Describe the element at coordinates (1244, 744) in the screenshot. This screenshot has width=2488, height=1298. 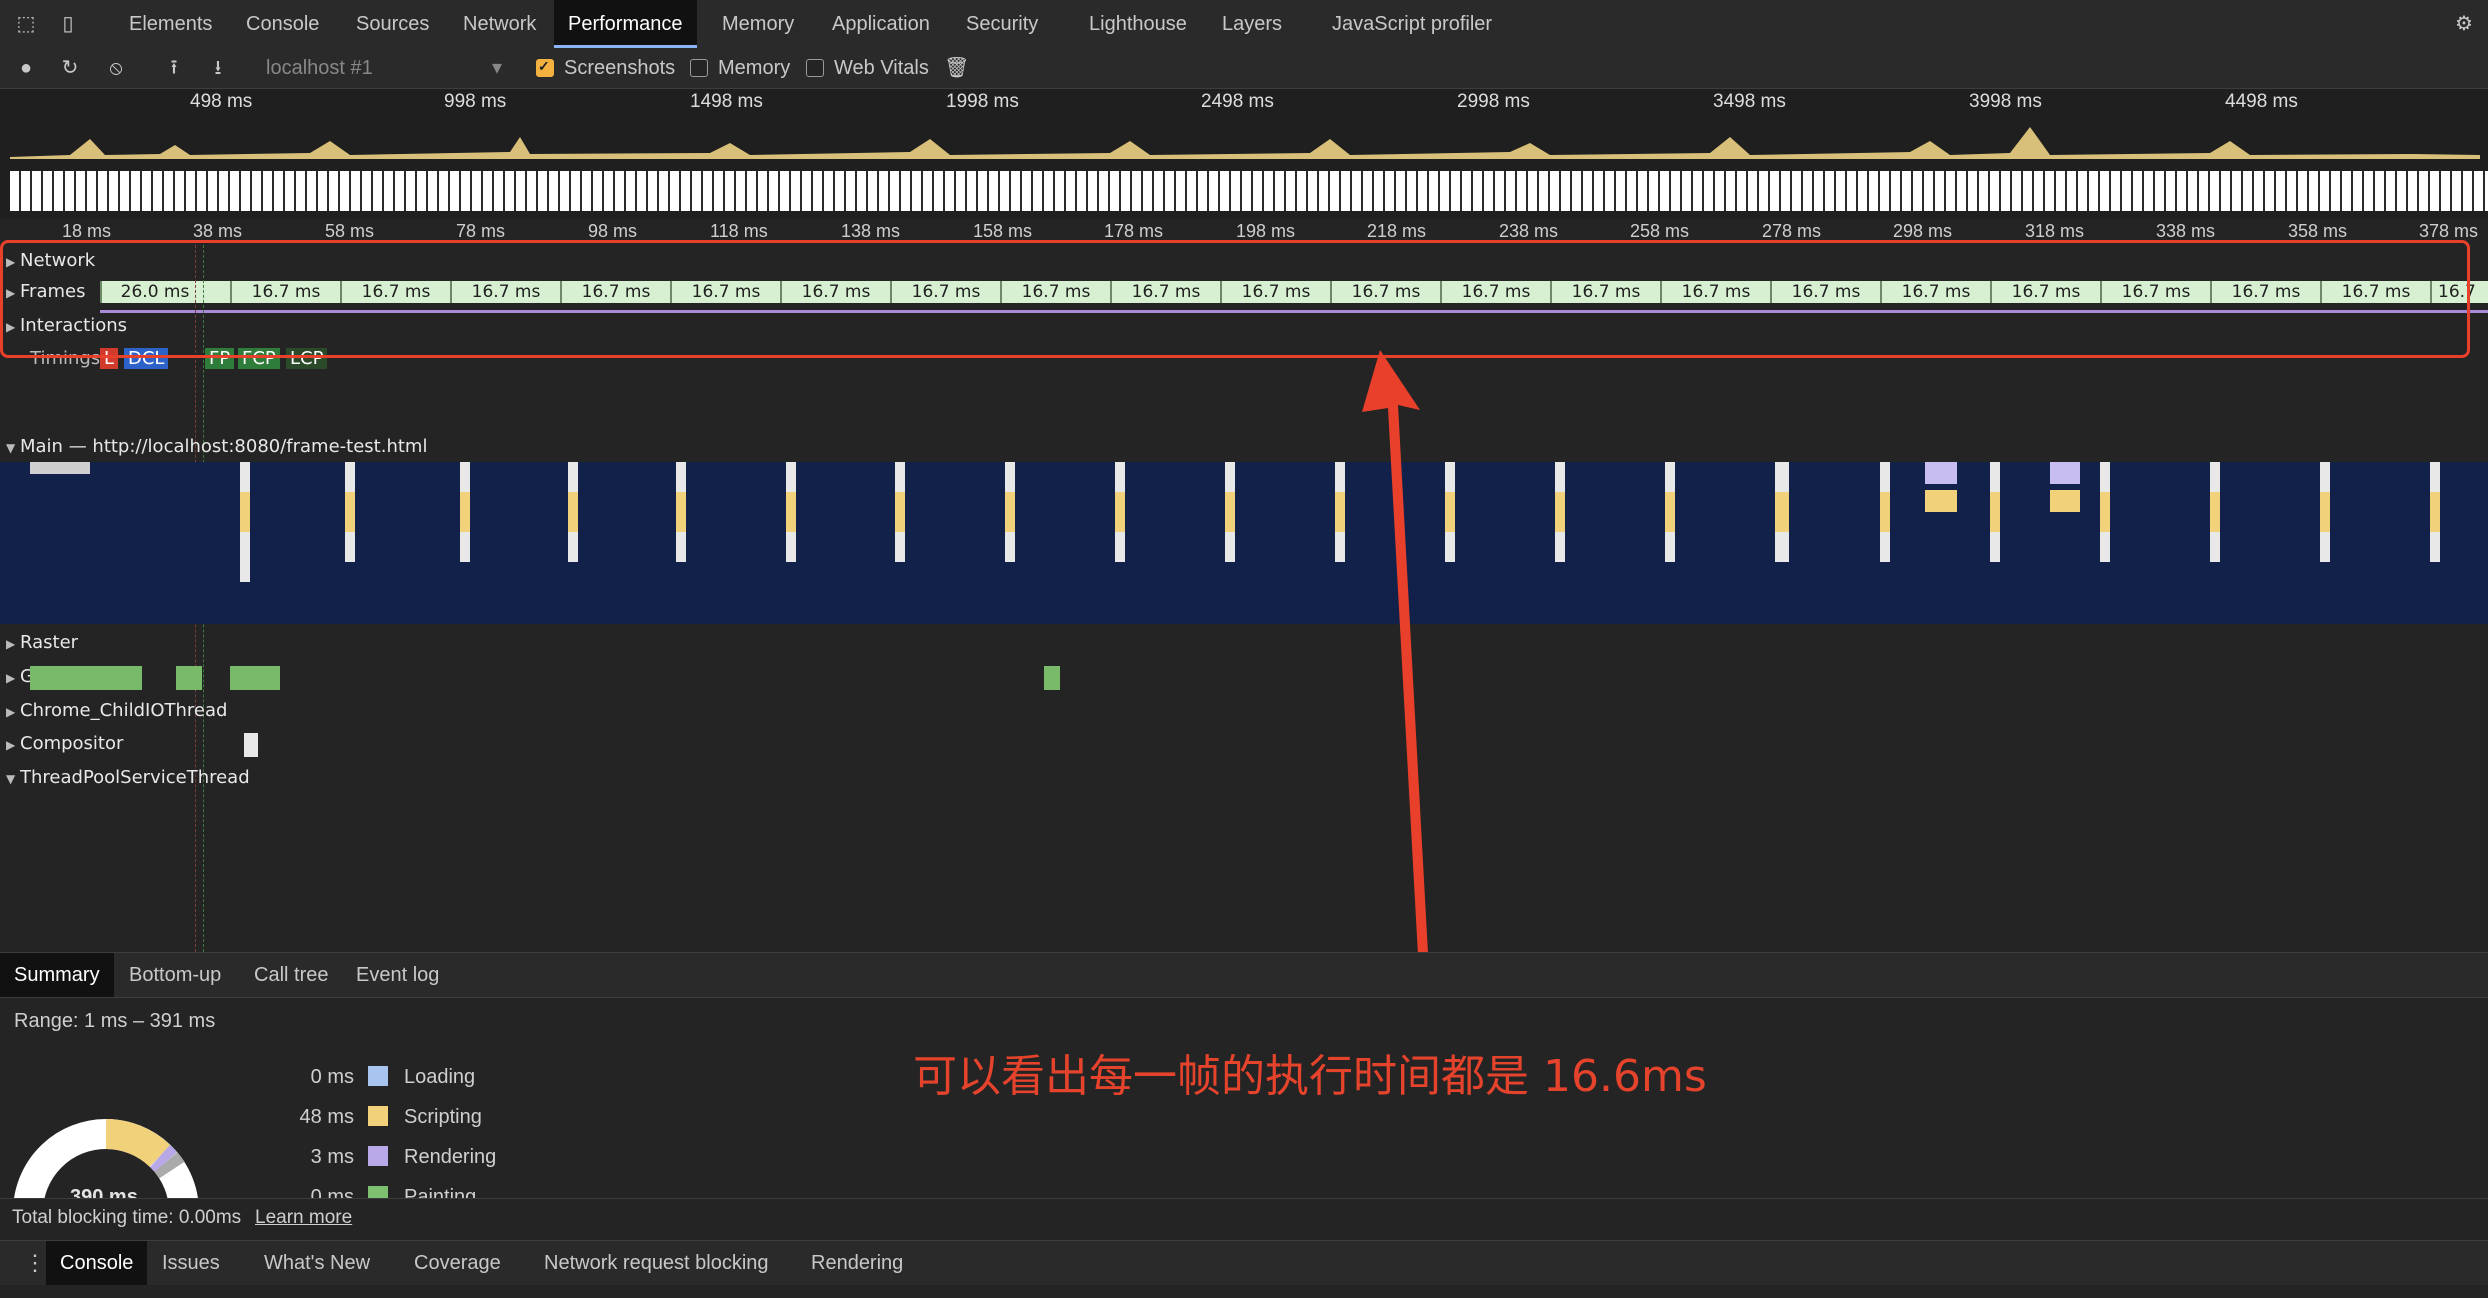
I see `track-compositor: ▶ Compositor` at that location.